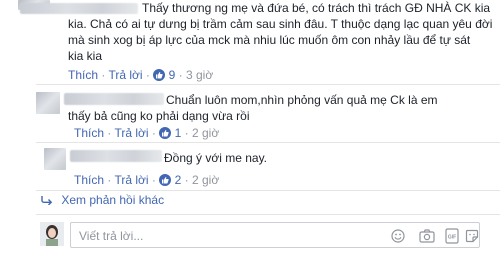 The height and width of the screenshot is (261, 500). I want to click on reply-input: Viết trả lời... GIF, so click(275, 235).